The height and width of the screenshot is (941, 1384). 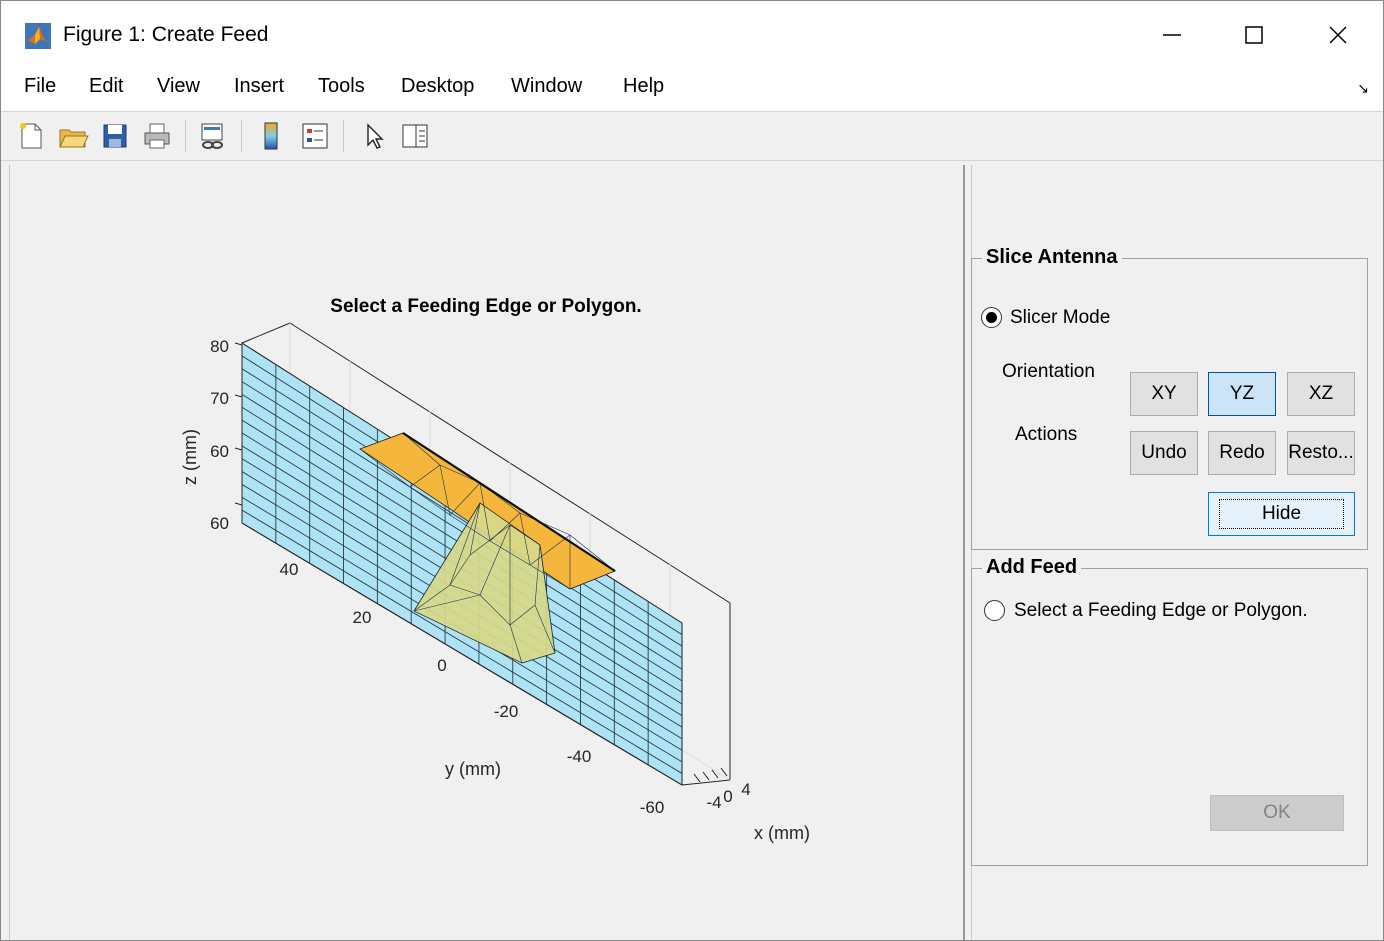 I want to click on y-tick-label: 0, so click(x=441, y=665).